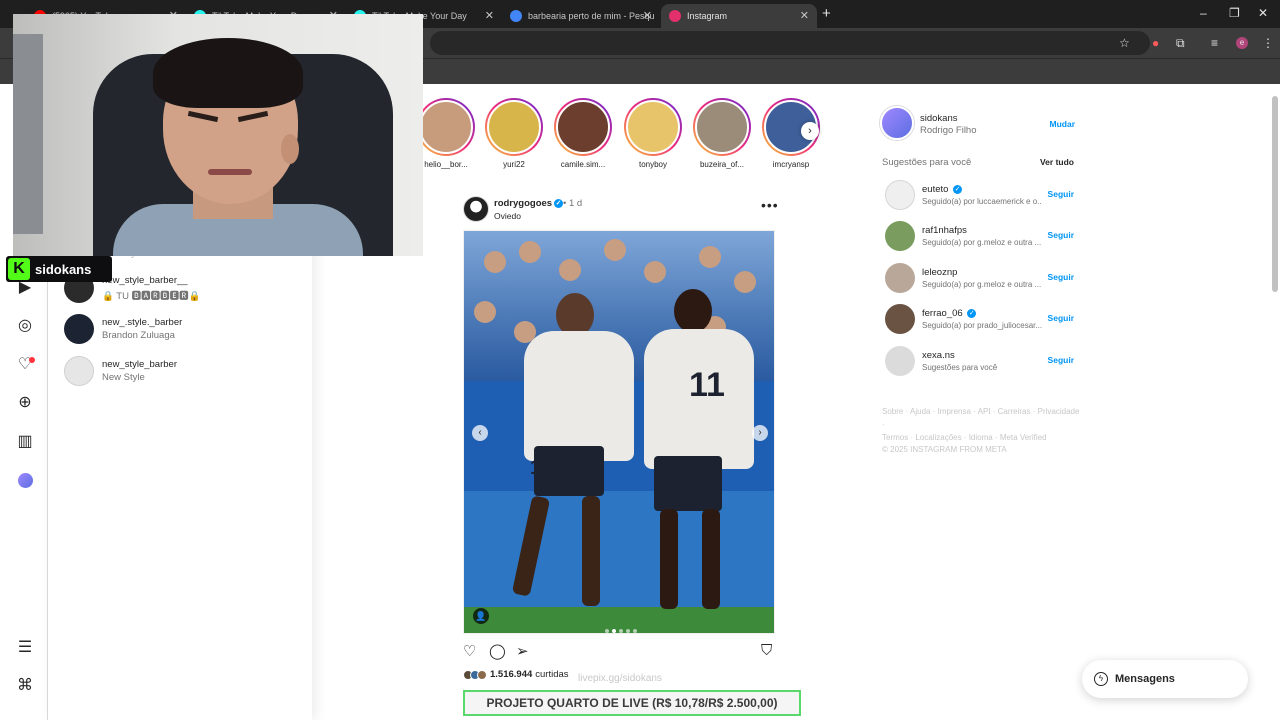  I want to click on tab-google-search: barbearia perto de mim - Pesqu ✕, so click(581, 16).